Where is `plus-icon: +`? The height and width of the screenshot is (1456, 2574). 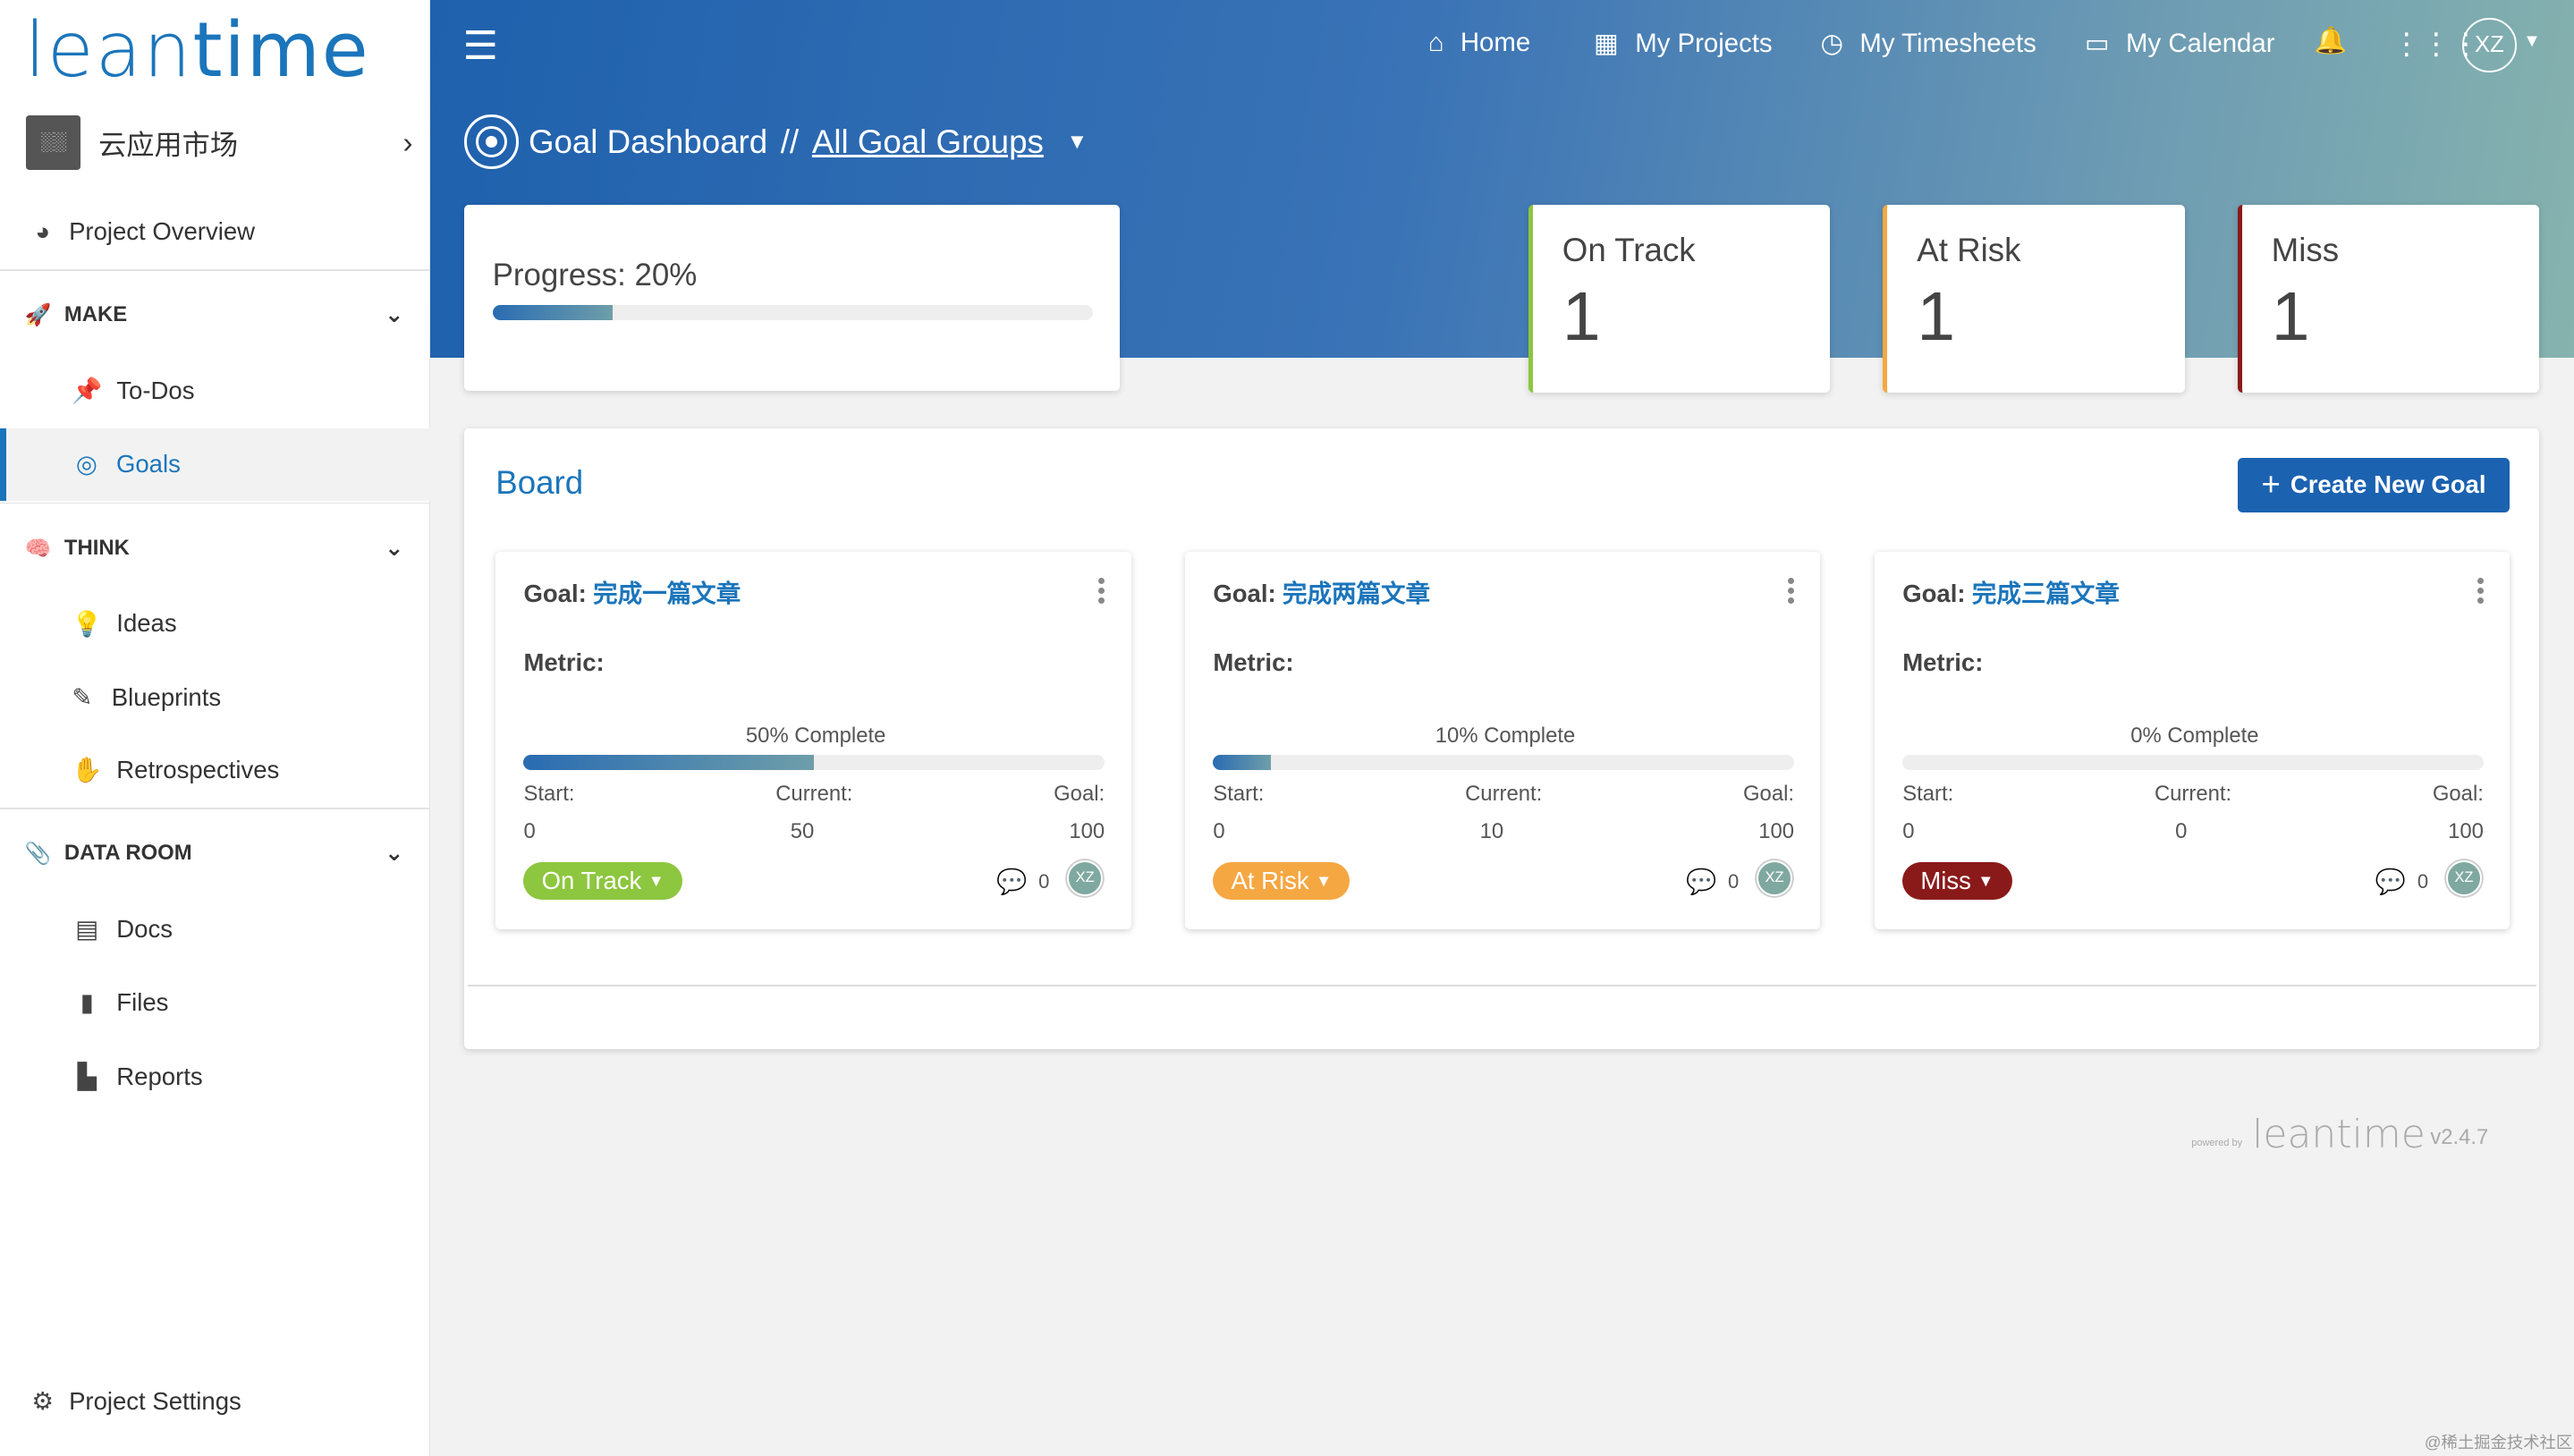 plus-icon: + is located at coordinates (2271, 485).